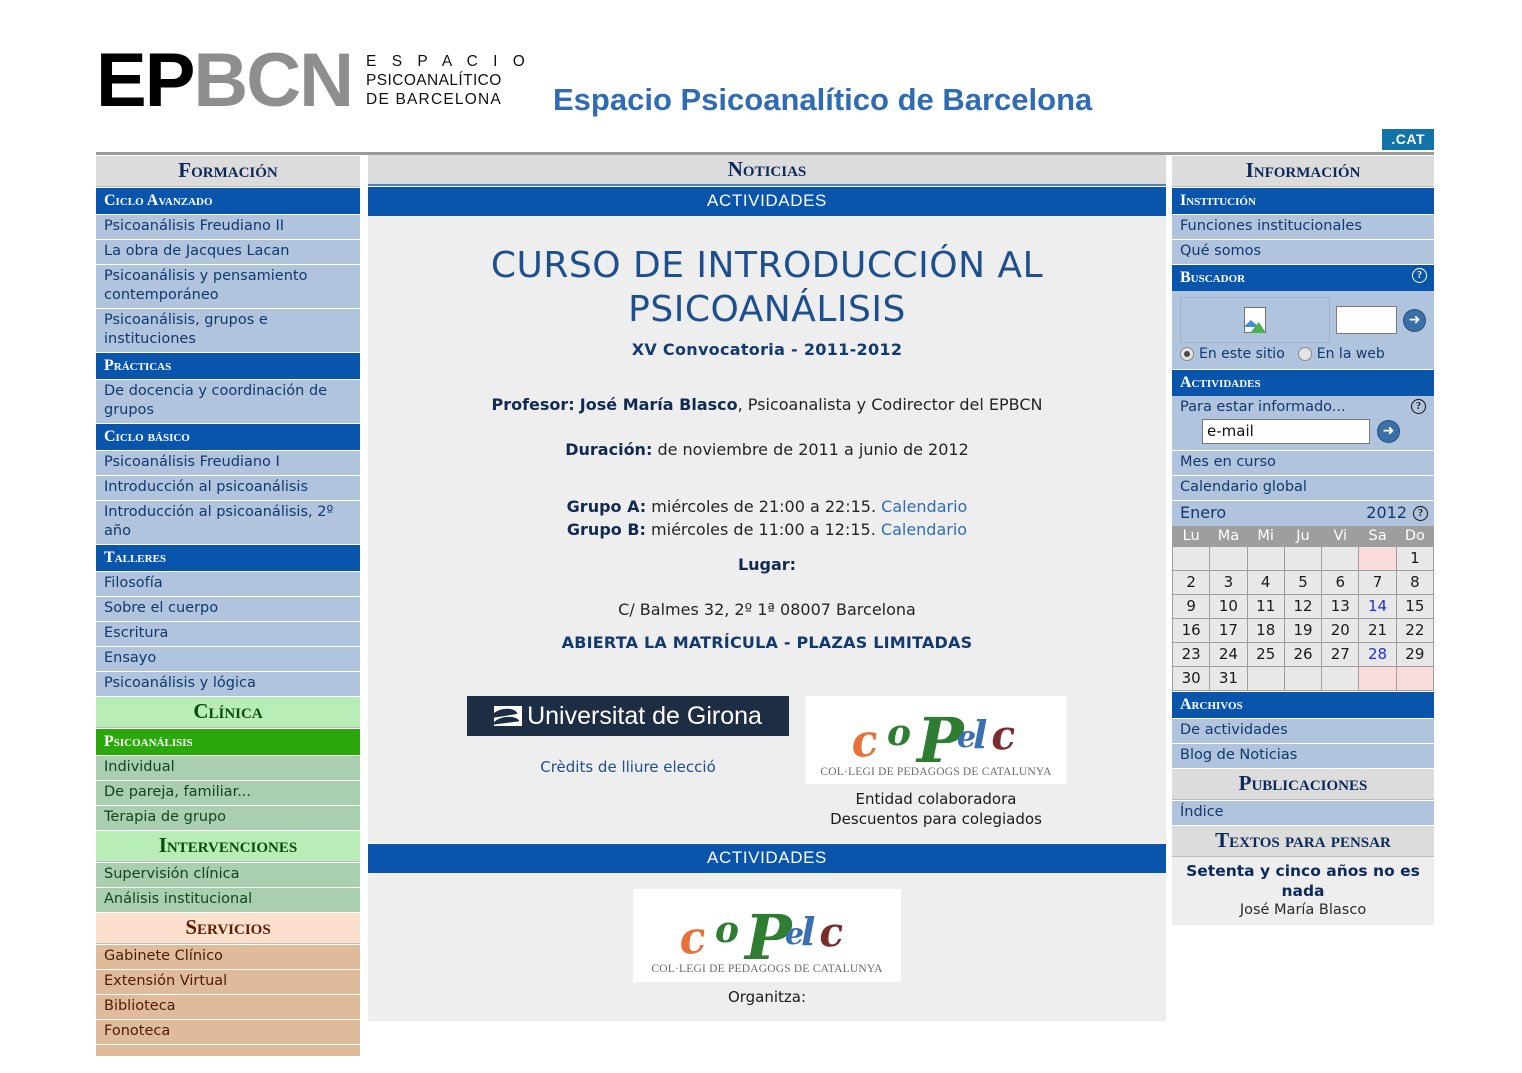  Describe the element at coordinates (1303, 606) in the screenshot. I see `calendar-day-12: 12` at that location.